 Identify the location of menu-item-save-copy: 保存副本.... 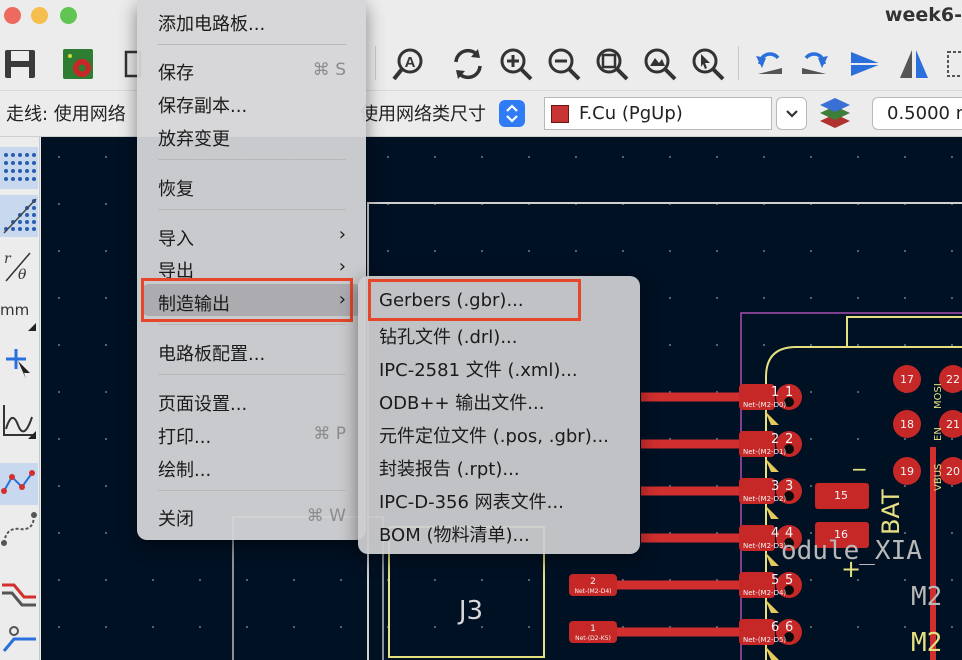
(202, 105).